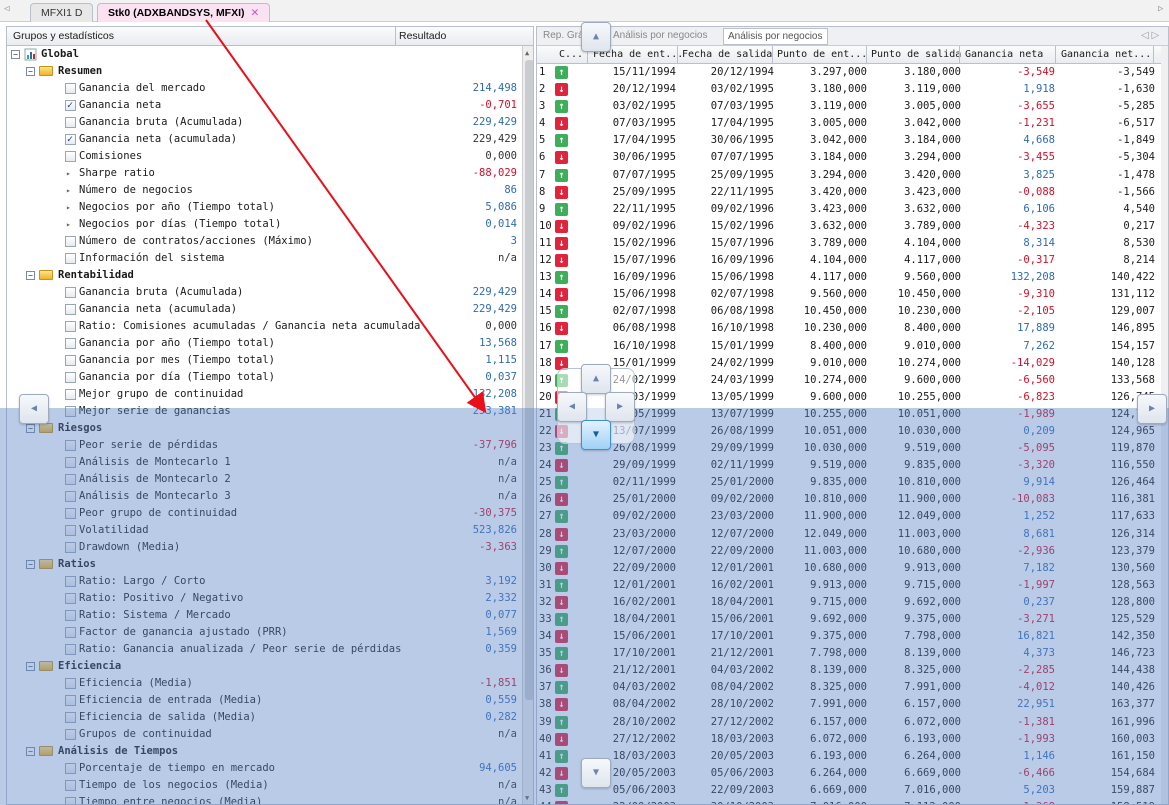 The width and height of the screenshot is (1169, 805). What do you see at coordinates (1004, 54) in the screenshot?
I see `column-header: Ganancia neta` at bounding box center [1004, 54].